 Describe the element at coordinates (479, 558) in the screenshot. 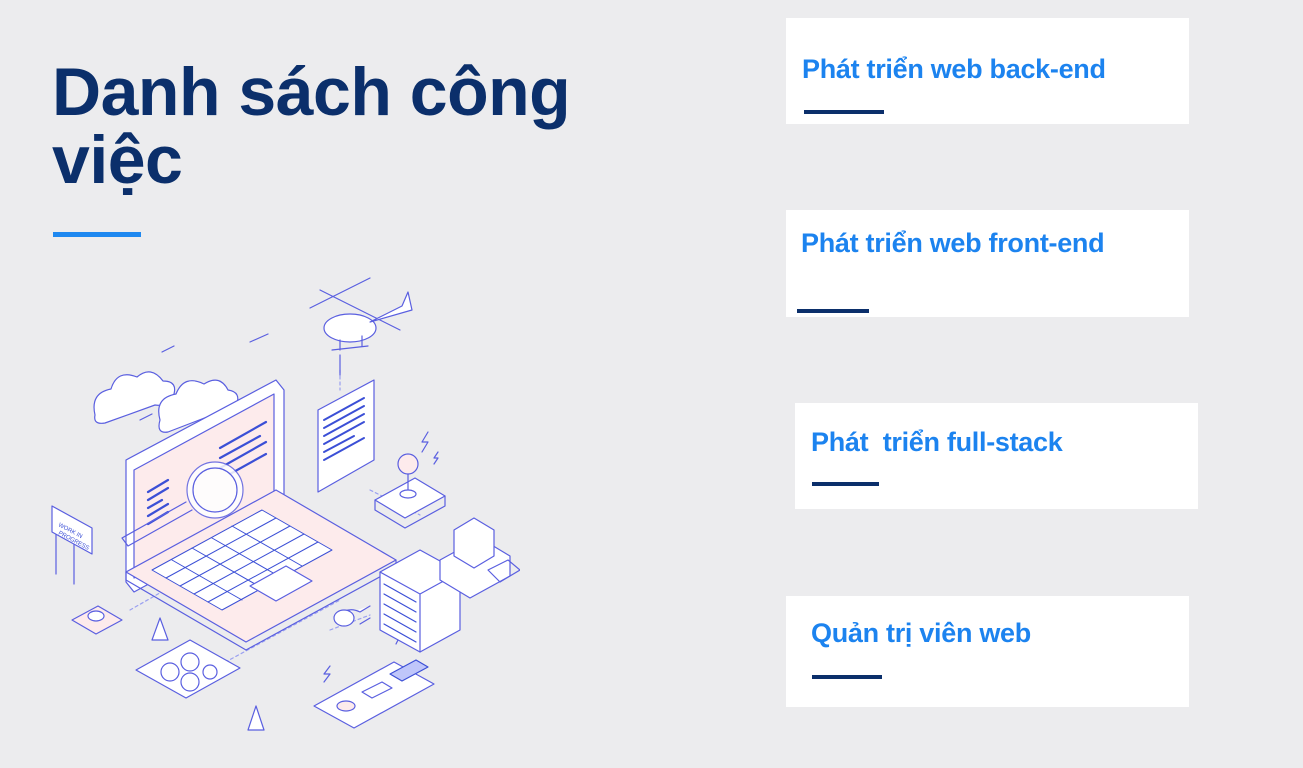

I see `bulldozer-icon` at that location.